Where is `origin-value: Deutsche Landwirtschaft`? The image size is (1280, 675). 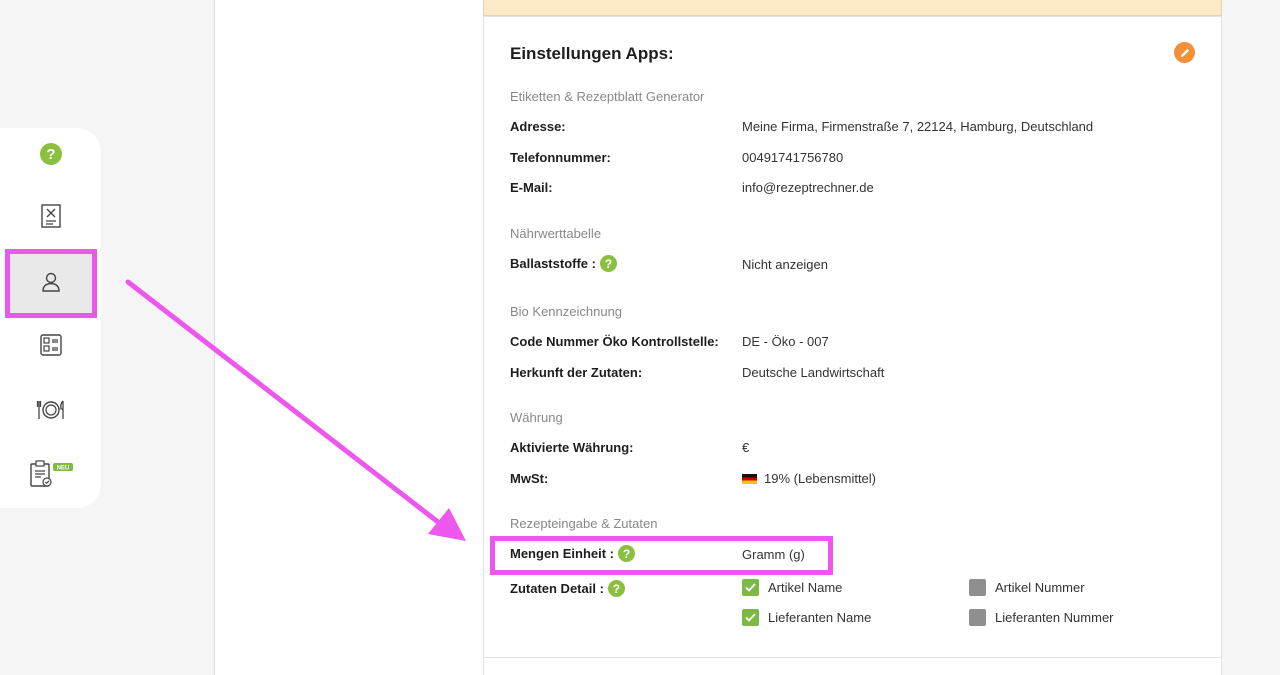
origin-value: Deutsche Landwirtschaft is located at coordinates (813, 372).